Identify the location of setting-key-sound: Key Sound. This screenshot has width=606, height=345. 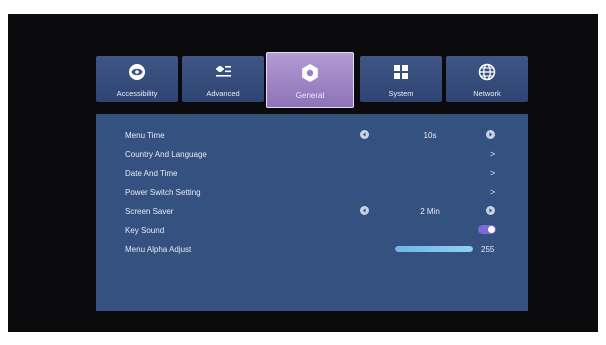
(312, 230).